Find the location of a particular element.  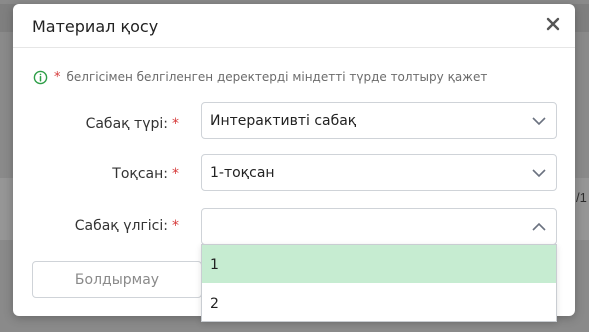

quarter-value: 1-тоқсан is located at coordinates (242, 173).